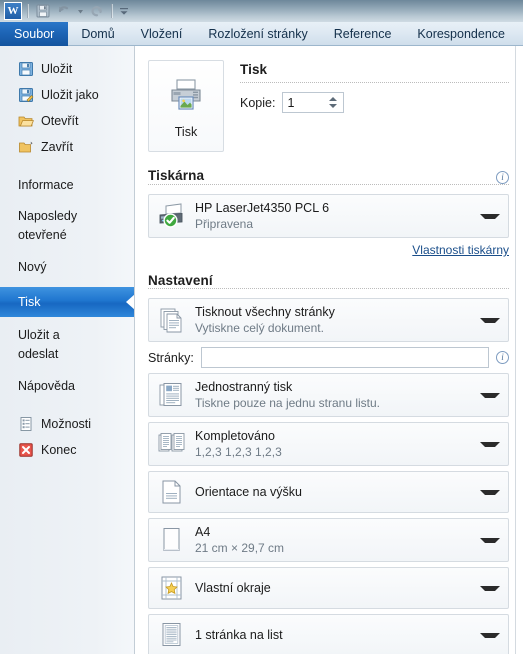 The width and height of the screenshot is (523, 654). Describe the element at coordinates (374, 102) in the screenshot. I see `copies-row: Kopie:` at that location.